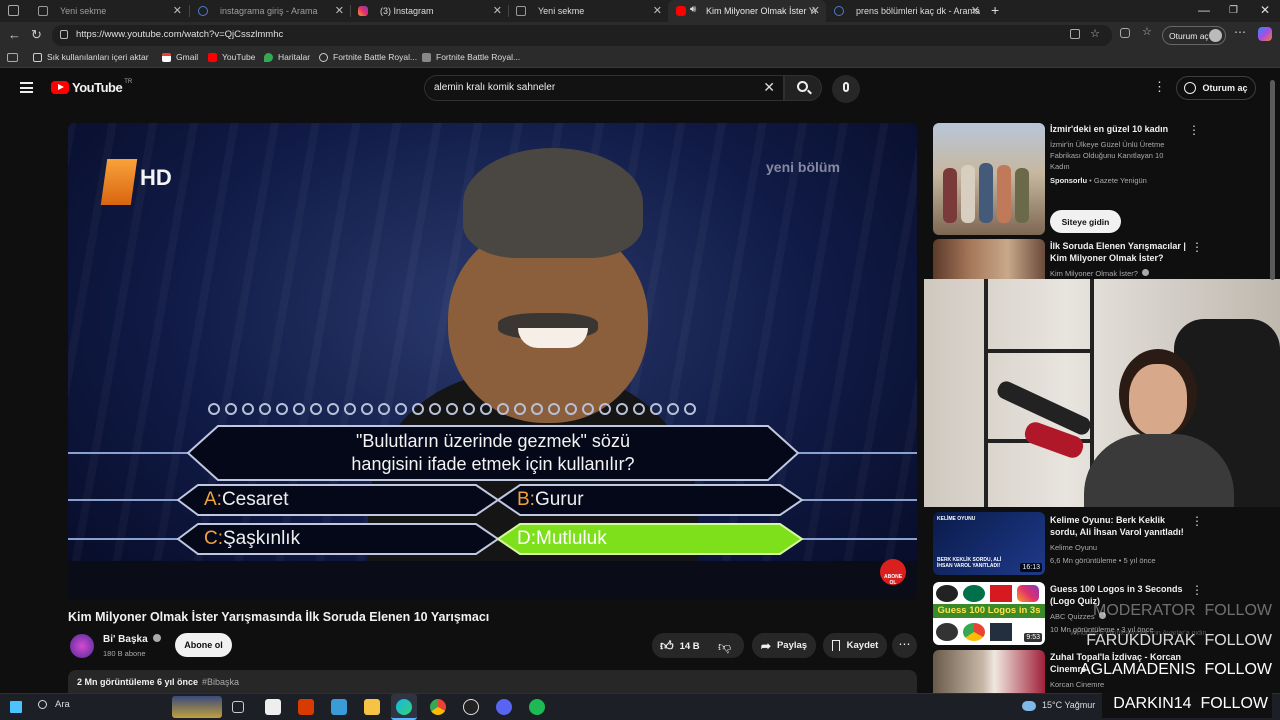  I want to click on share-icon: ➦, so click(765, 645).